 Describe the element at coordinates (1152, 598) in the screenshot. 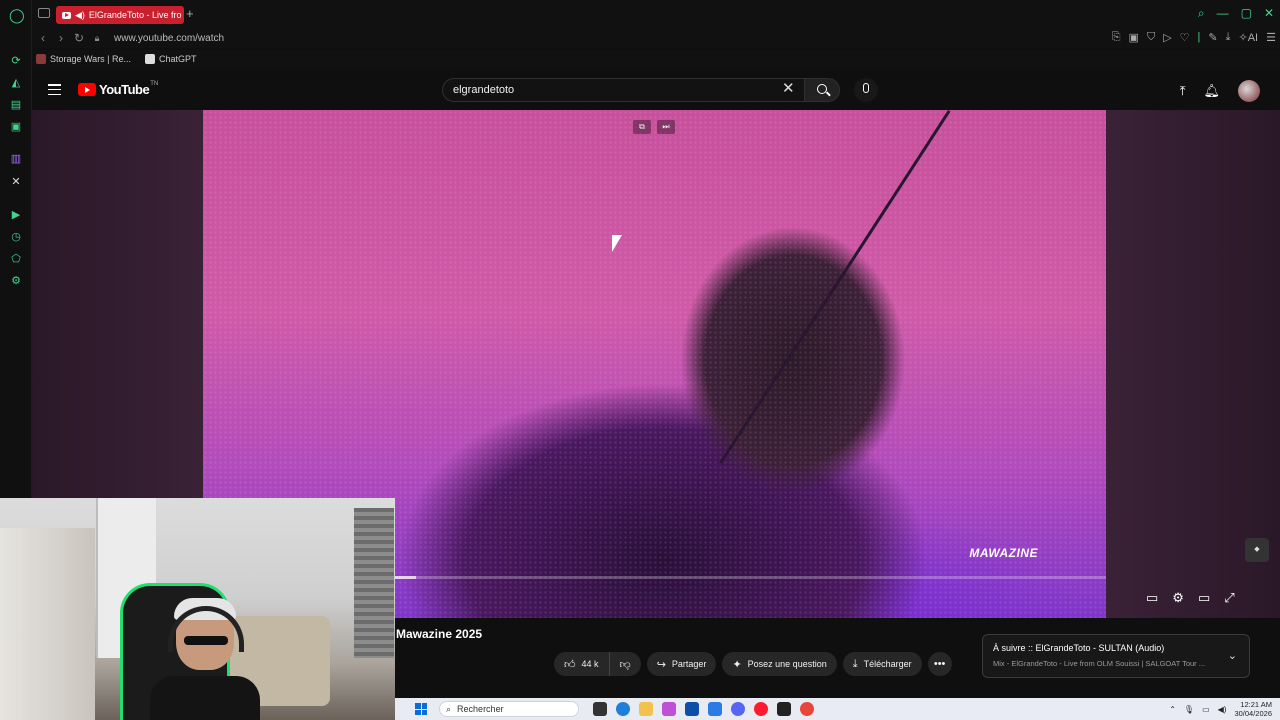

I see `subtitles-icon: ▭` at that location.